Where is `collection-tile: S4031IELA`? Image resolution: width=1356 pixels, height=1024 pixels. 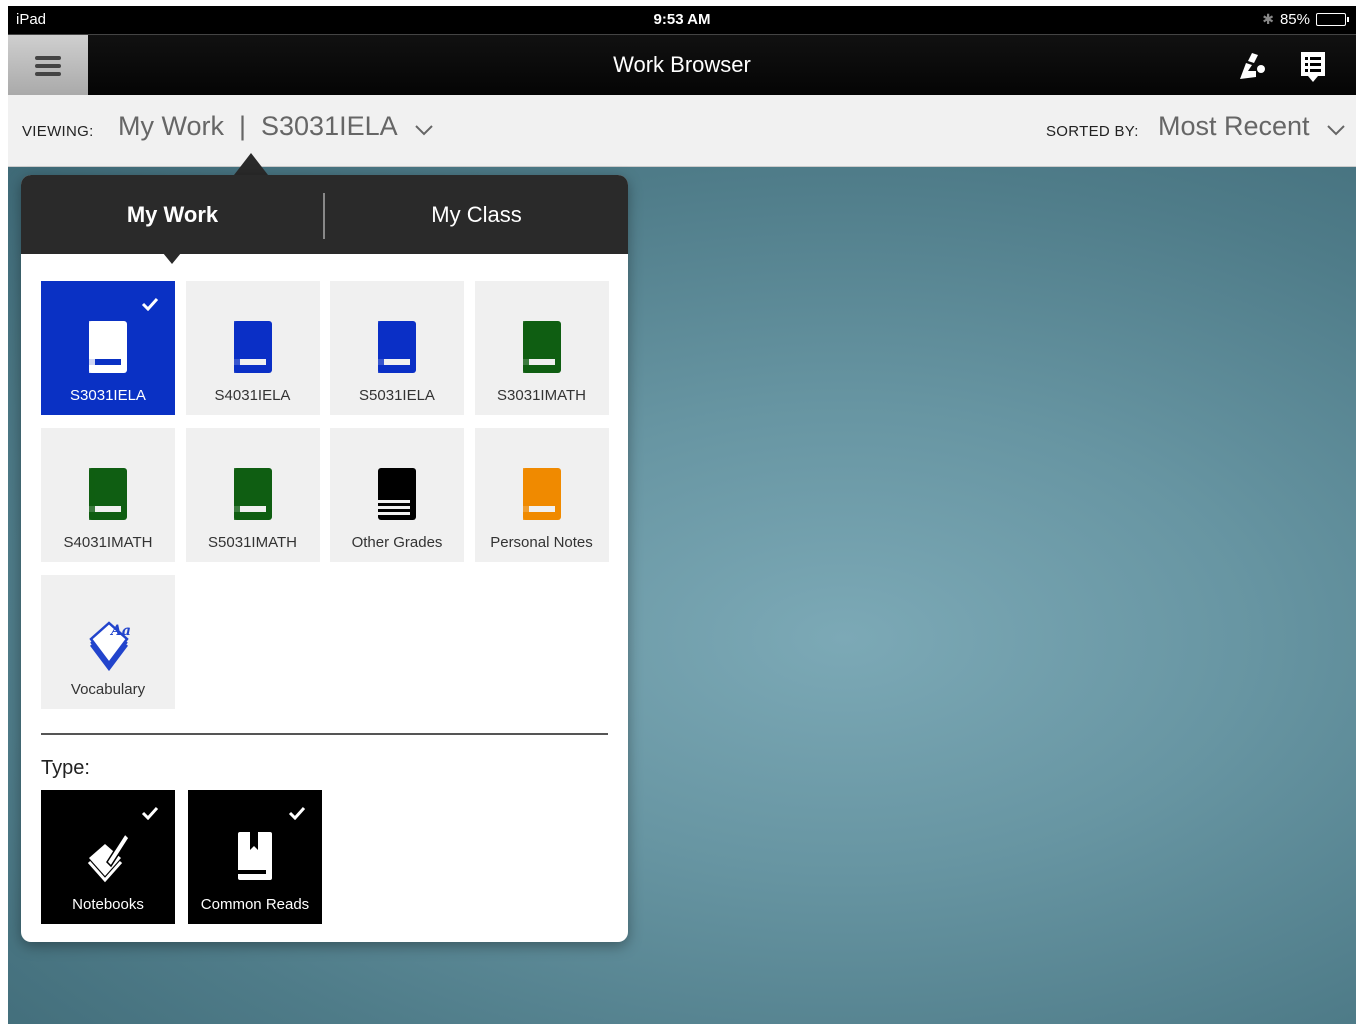 collection-tile: S4031IELA is located at coordinates (252, 348).